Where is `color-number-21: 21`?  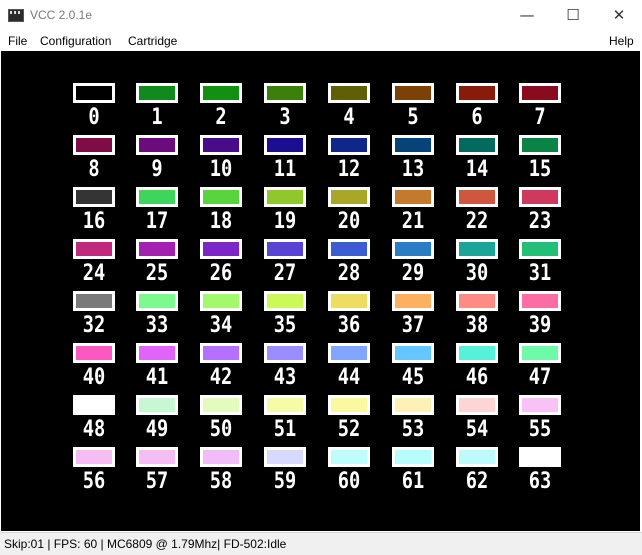
color-number-21: 21 is located at coordinates (413, 221).